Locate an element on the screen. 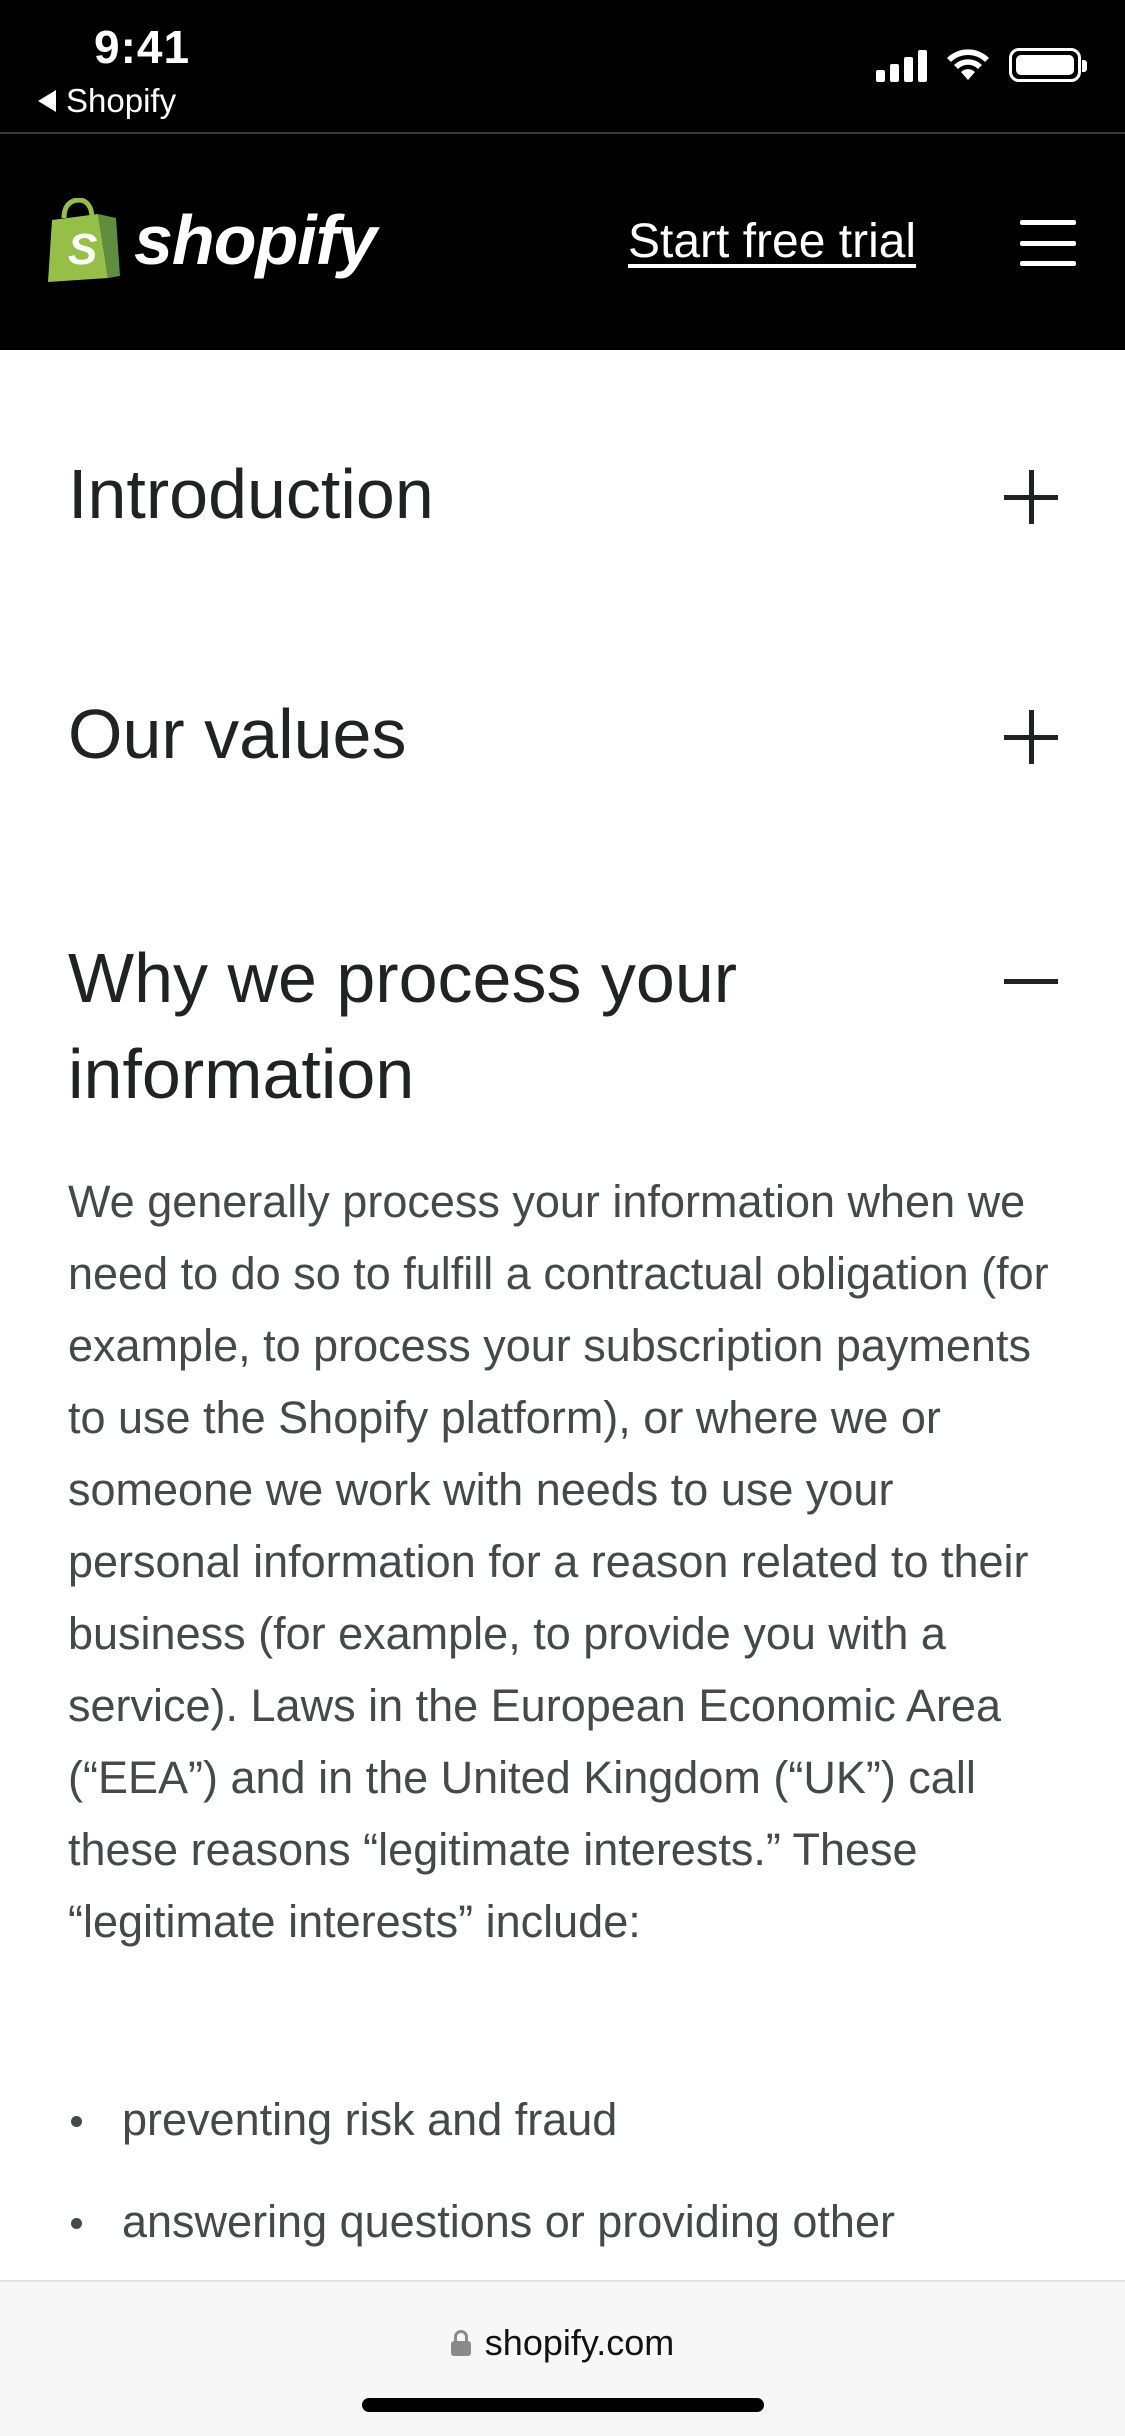  minus-icon is located at coordinates (1031, 981).